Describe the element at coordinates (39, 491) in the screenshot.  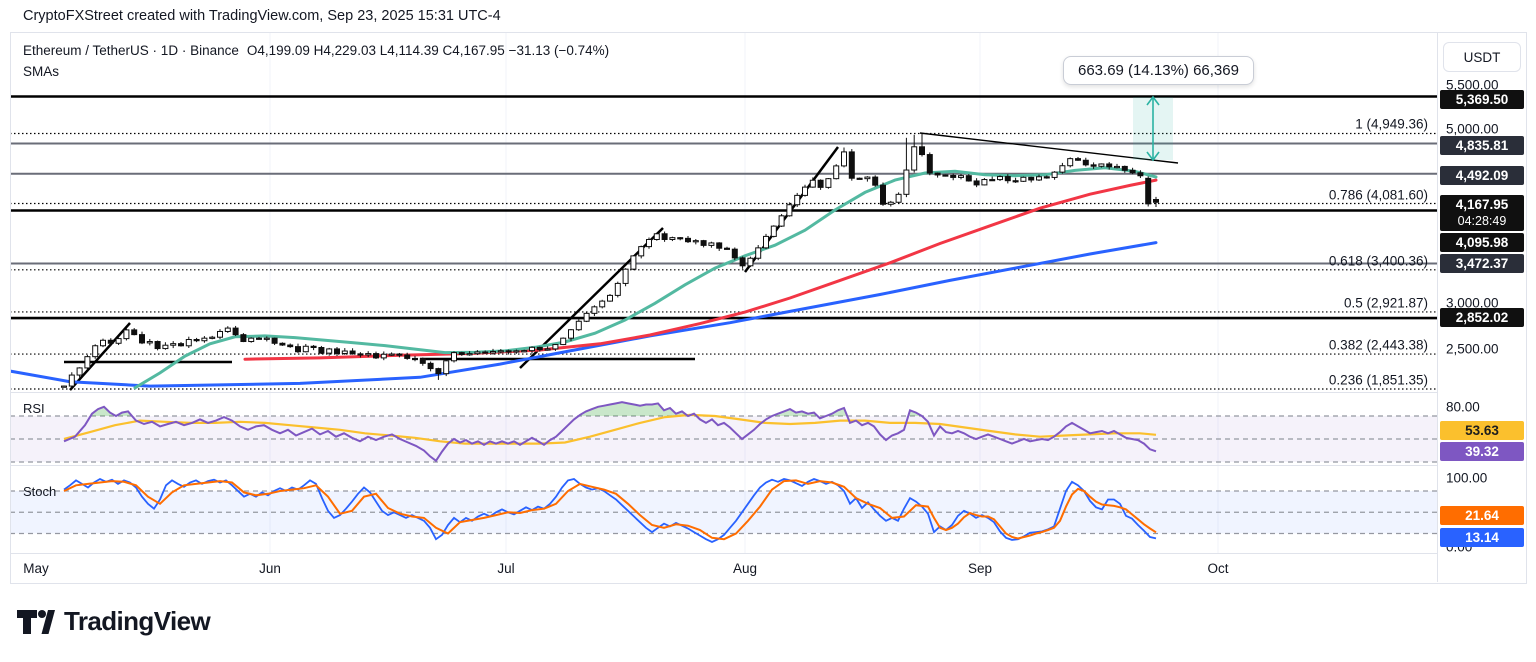
I see `stoch-pane-label: Stoch` at that location.